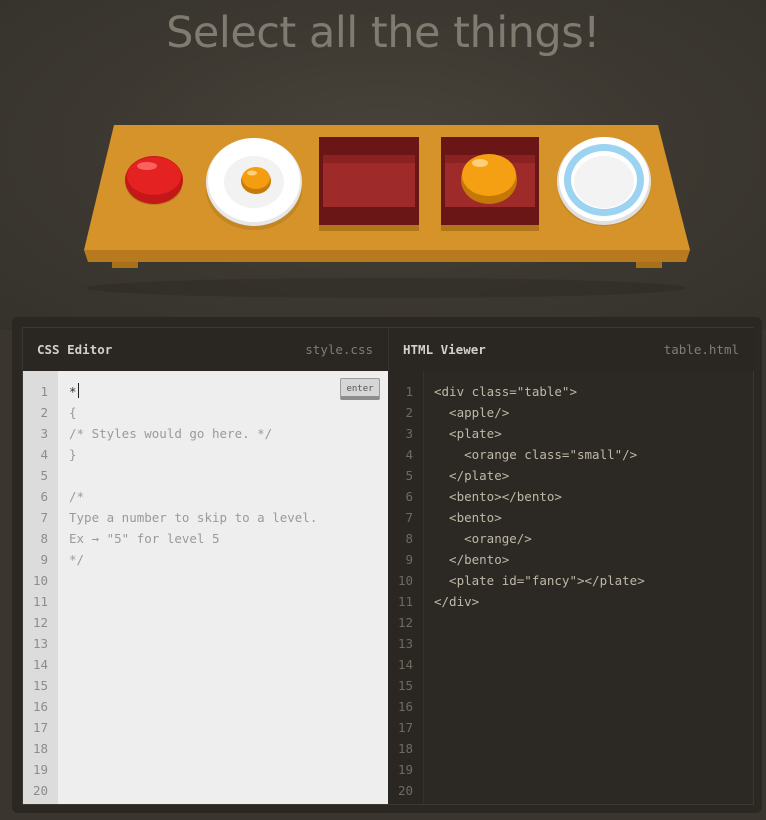 The height and width of the screenshot is (820, 766). What do you see at coordinates (505, 391) in the screenshot?
I see `html-line: <div class="table">` at bounding box center [505, 391].